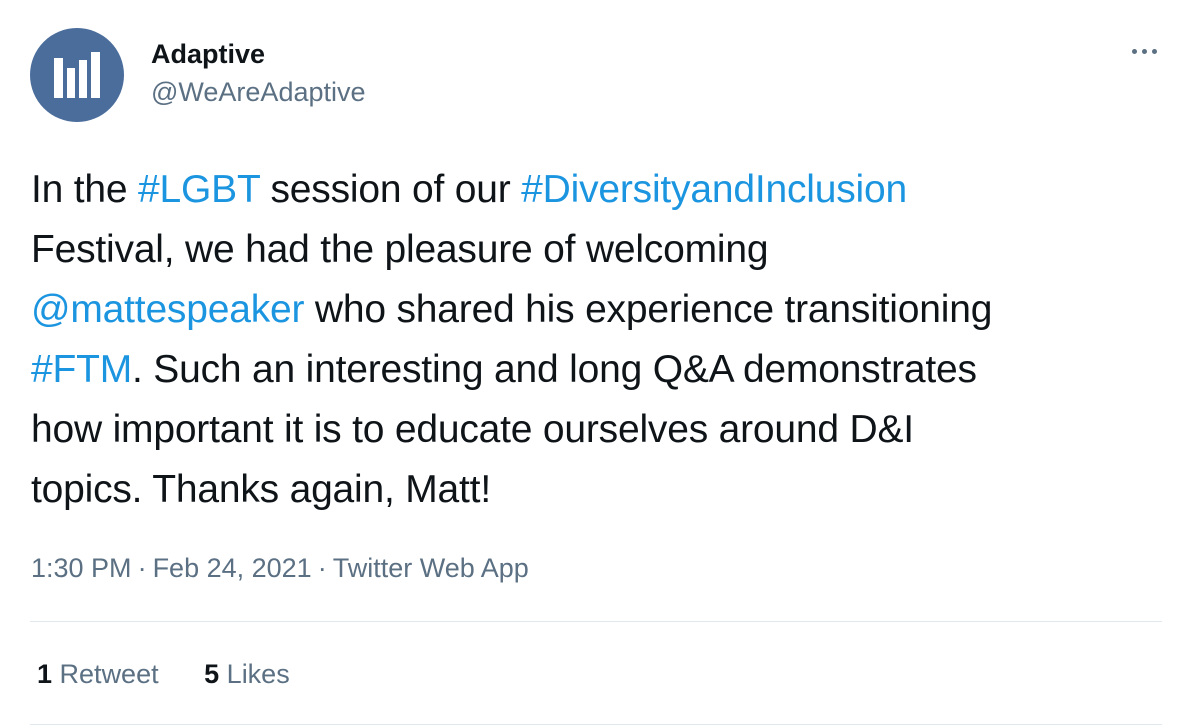  What do you see at coordinates (431, 568) in the screenshot?
I see `tweet-source: Twitter Web App` at bounding box center [431, 568].